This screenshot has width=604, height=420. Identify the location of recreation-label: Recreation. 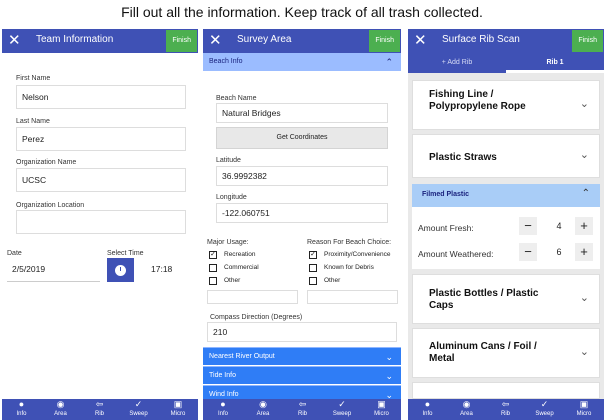
(240, 254).